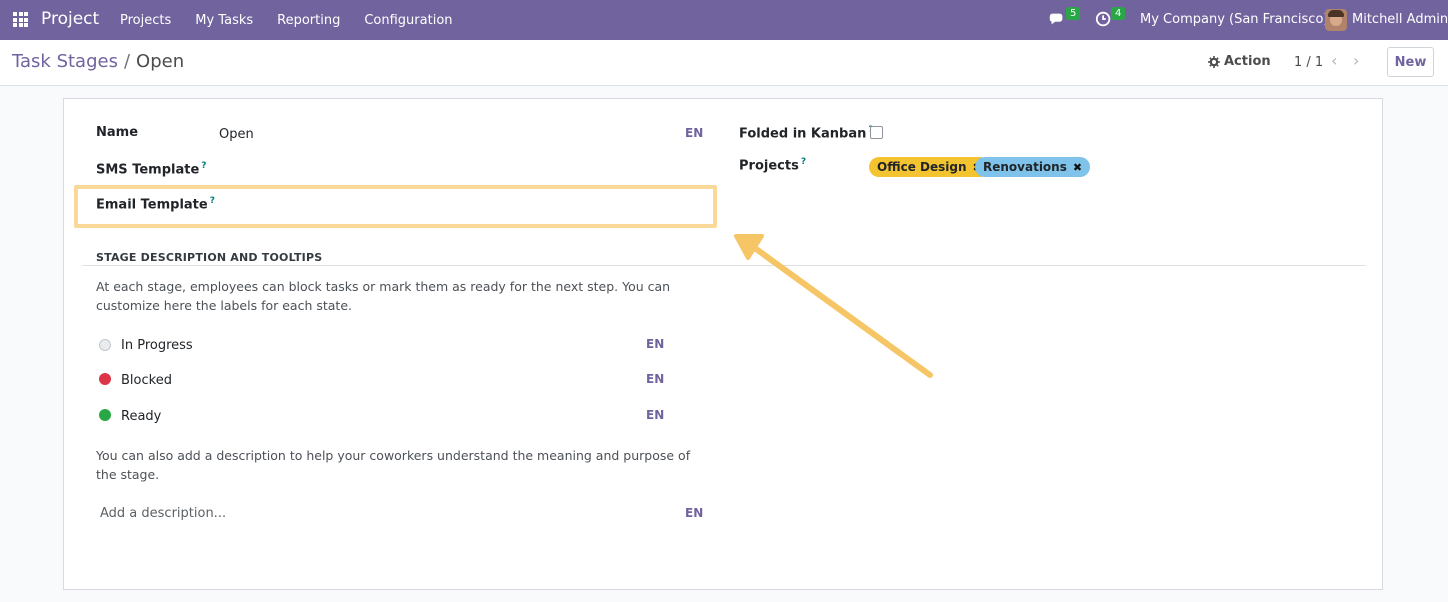 The image size is (1448, 602). I want to click on state-in-progress-field: In Progress, so click(157, 345).